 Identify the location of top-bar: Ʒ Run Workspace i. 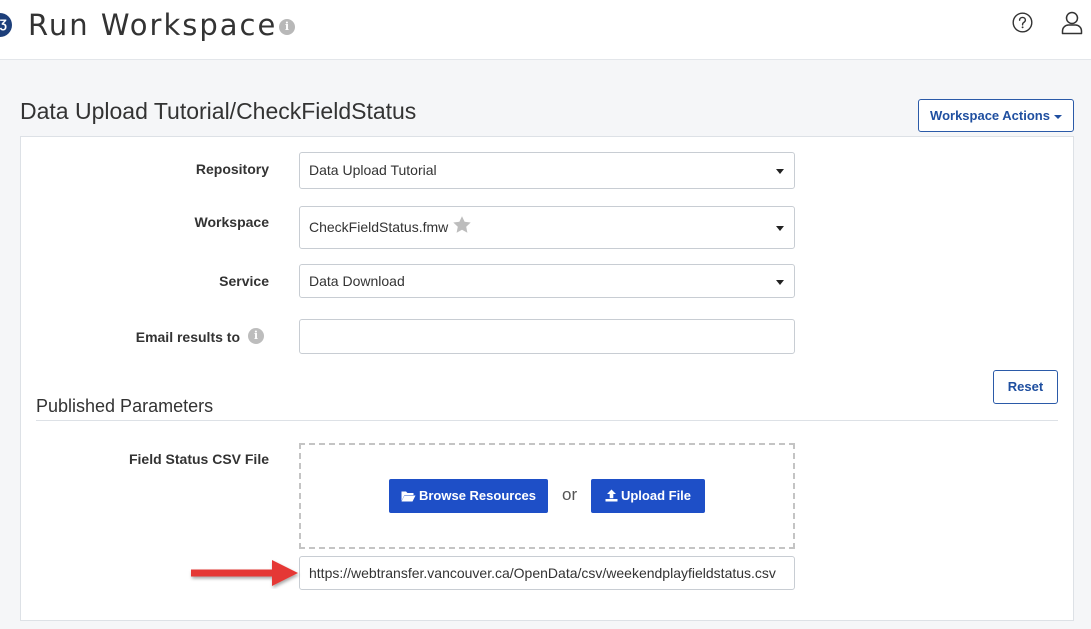
(545, 30).